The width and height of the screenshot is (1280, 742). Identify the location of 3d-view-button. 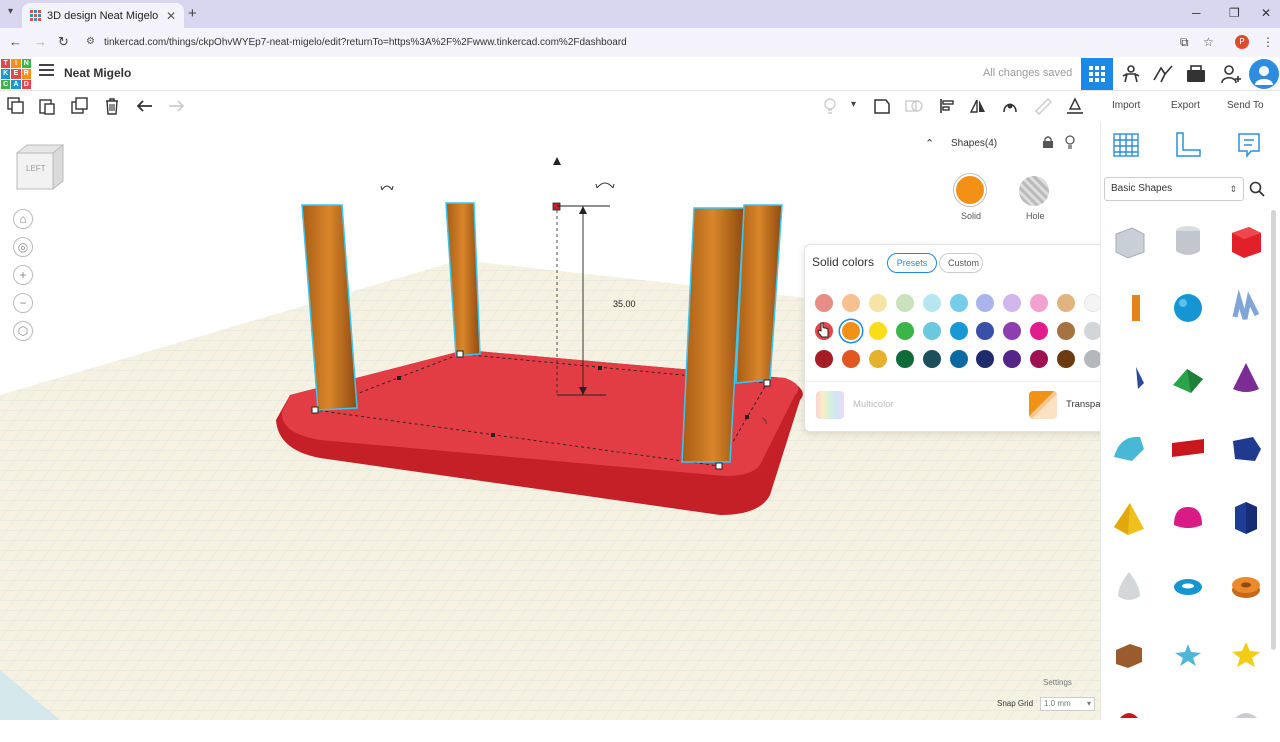
(1097, 74).